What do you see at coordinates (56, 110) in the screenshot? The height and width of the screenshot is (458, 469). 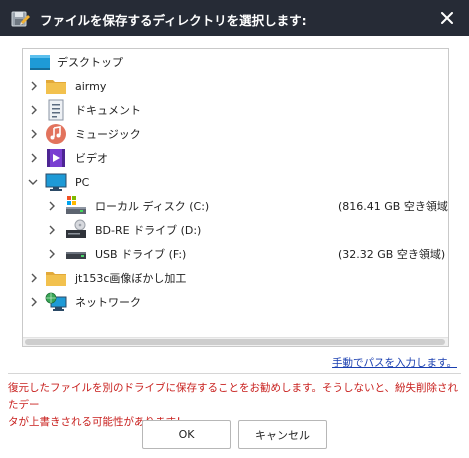 I see `documents-icon` at bounding box center [56, 110].